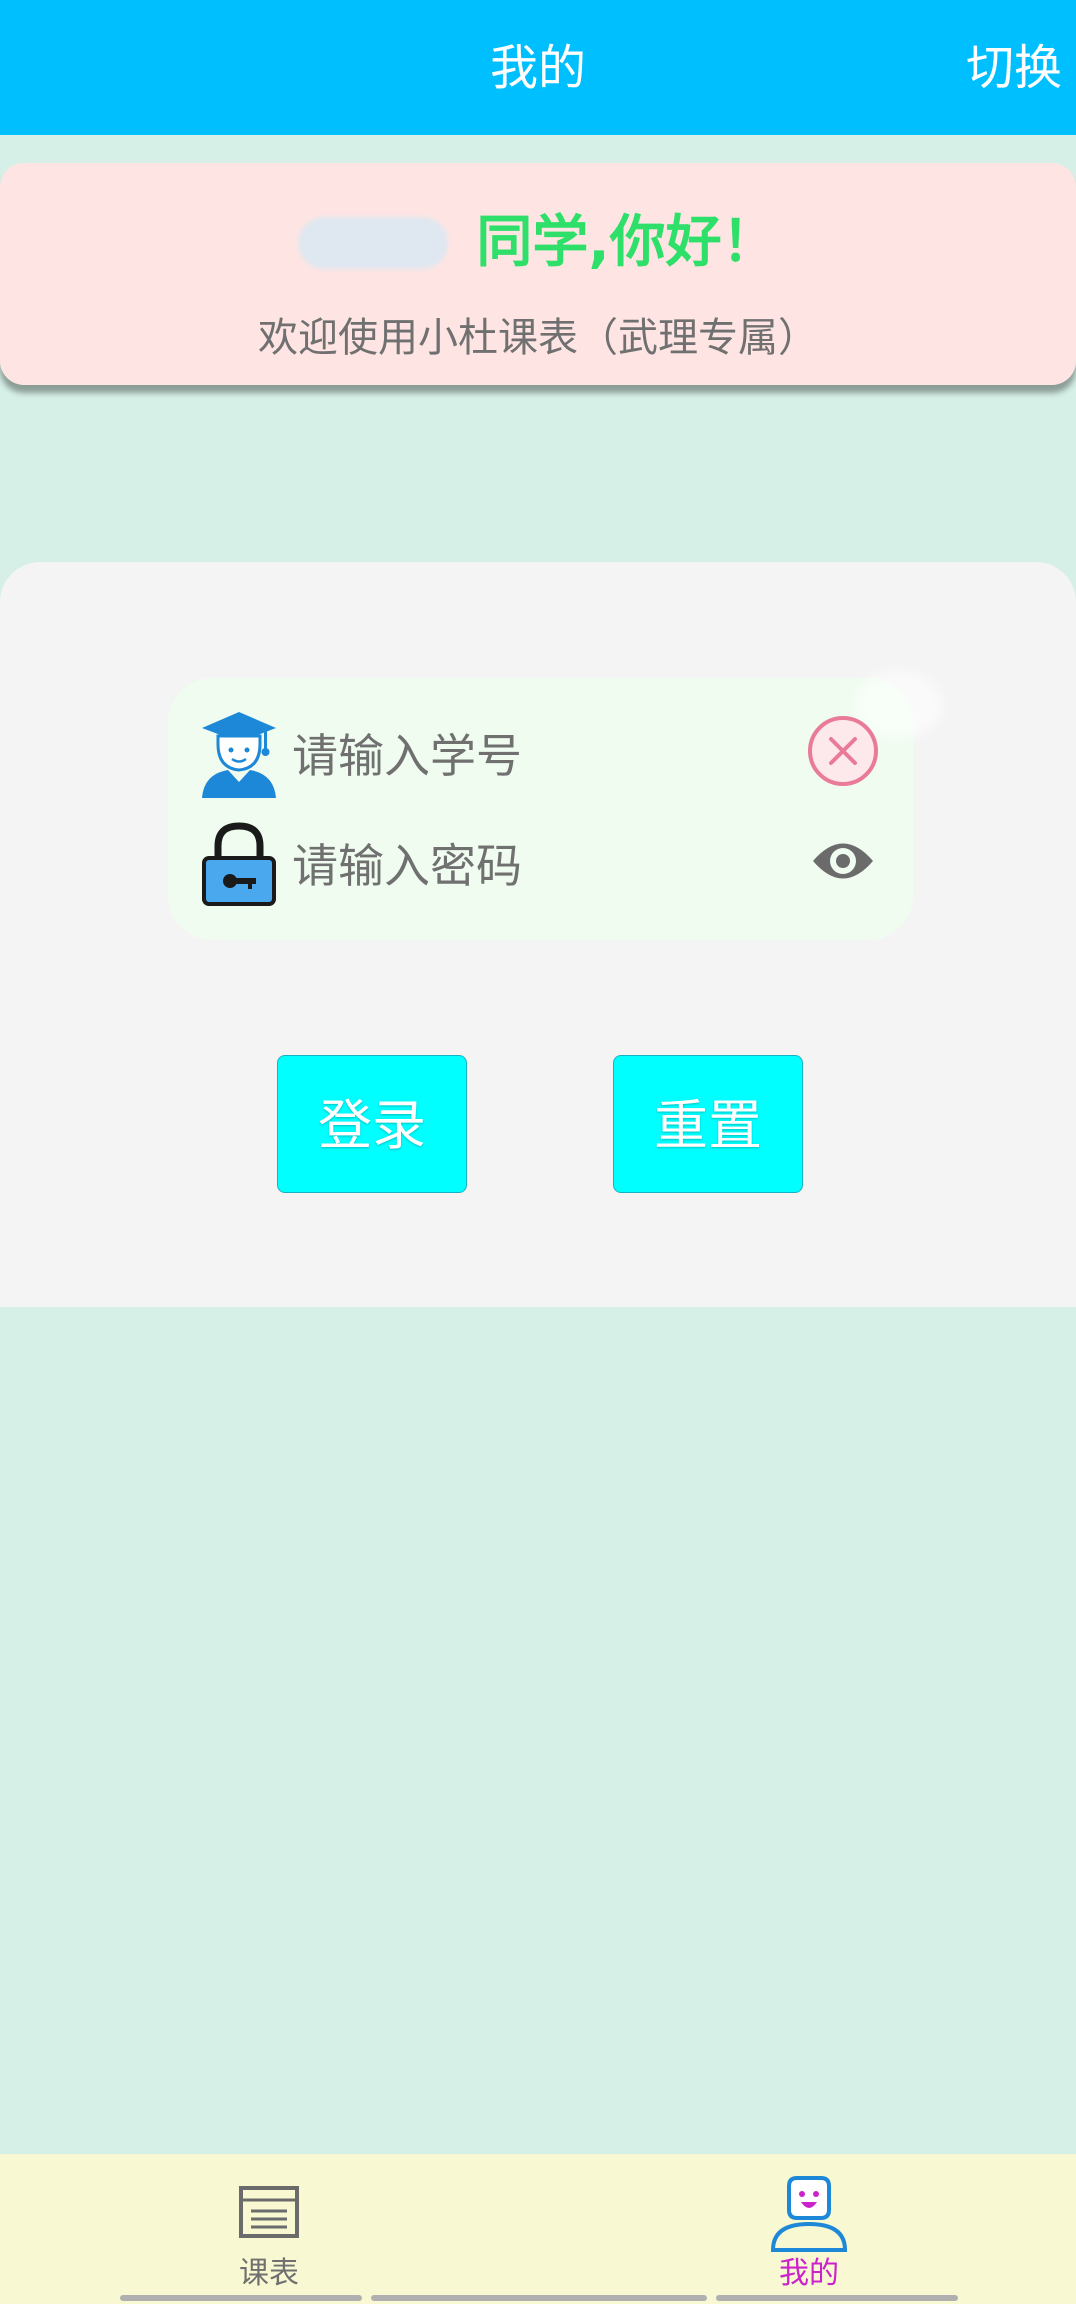 The height and width of the screenshot is (2304, 1076). Describe the element at coordinates (627, 242) in the screenshot. I see `greeting-text: 同学,你好！` at that location.